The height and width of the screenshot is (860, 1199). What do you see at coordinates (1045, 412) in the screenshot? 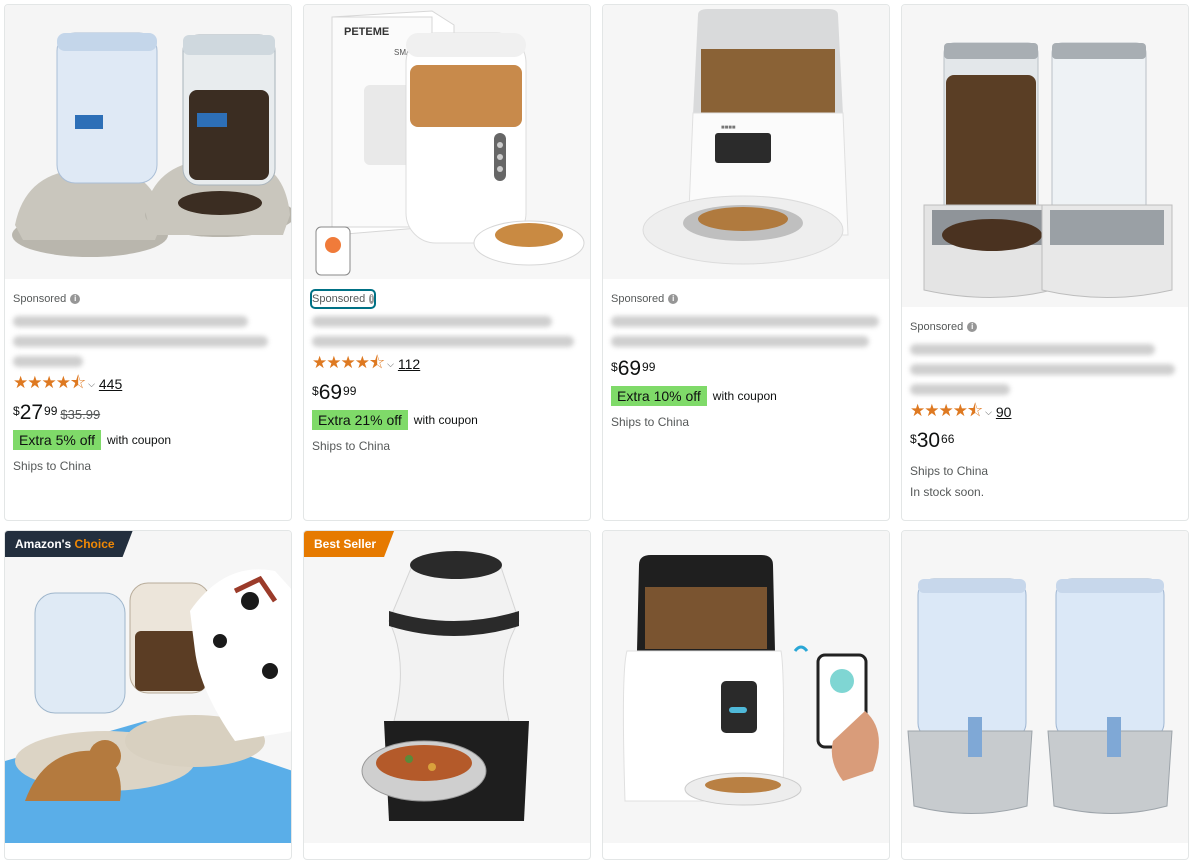
I see `rating: ★★★★⯪ ⌵ 90` at bounding box center [1045, 412].